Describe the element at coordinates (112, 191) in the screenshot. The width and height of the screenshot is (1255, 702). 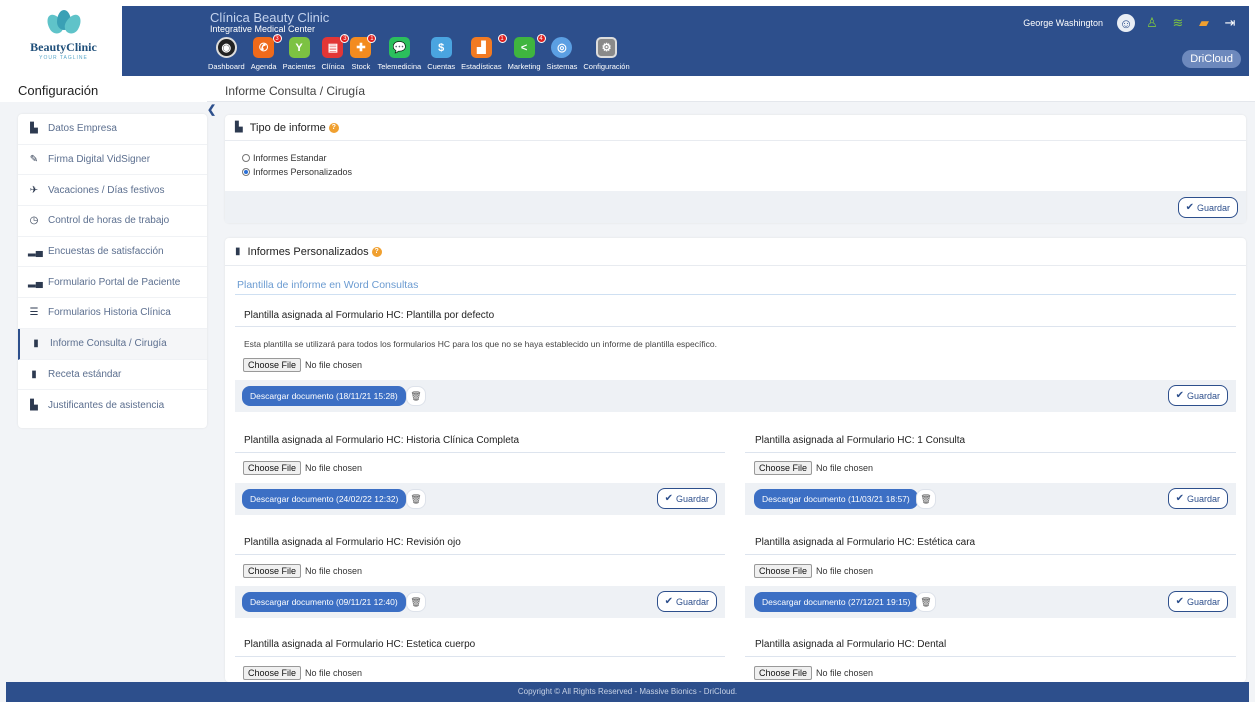
I see `sidebar-item-vacaciones: ✈ Vacaciones / Días festivos` at that location.